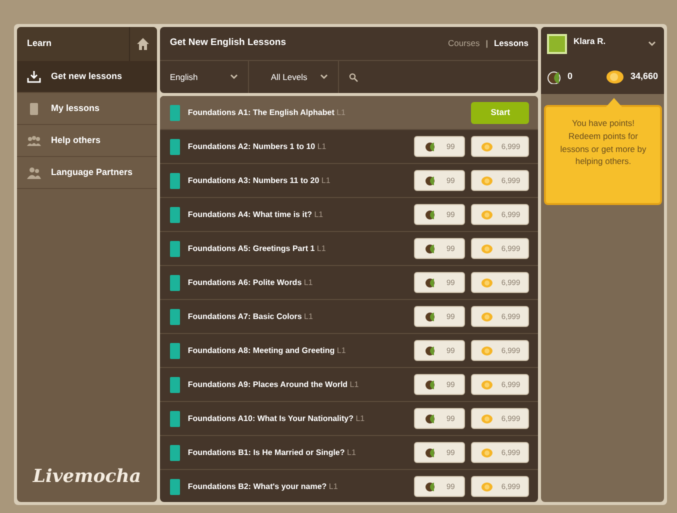 The image size is (677, 513). What do you see at coordinates (277, 418) in the screenshot?
I see `lesson-title: Foundations A10: What Is Your Nationality? L1` at bounding box center [277, 418].